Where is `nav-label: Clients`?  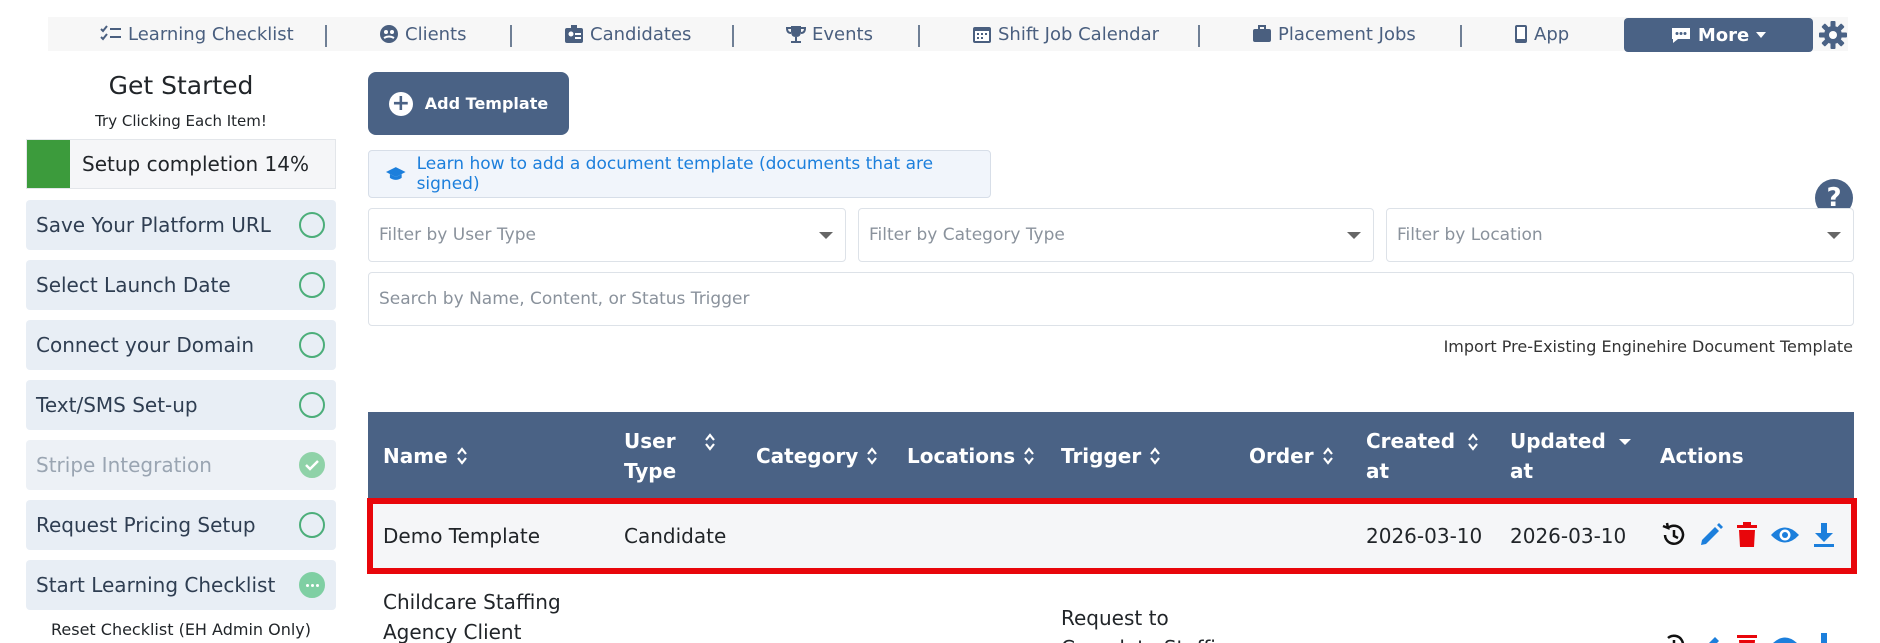 nav-label: Clients is located at coordinates (436, 34).